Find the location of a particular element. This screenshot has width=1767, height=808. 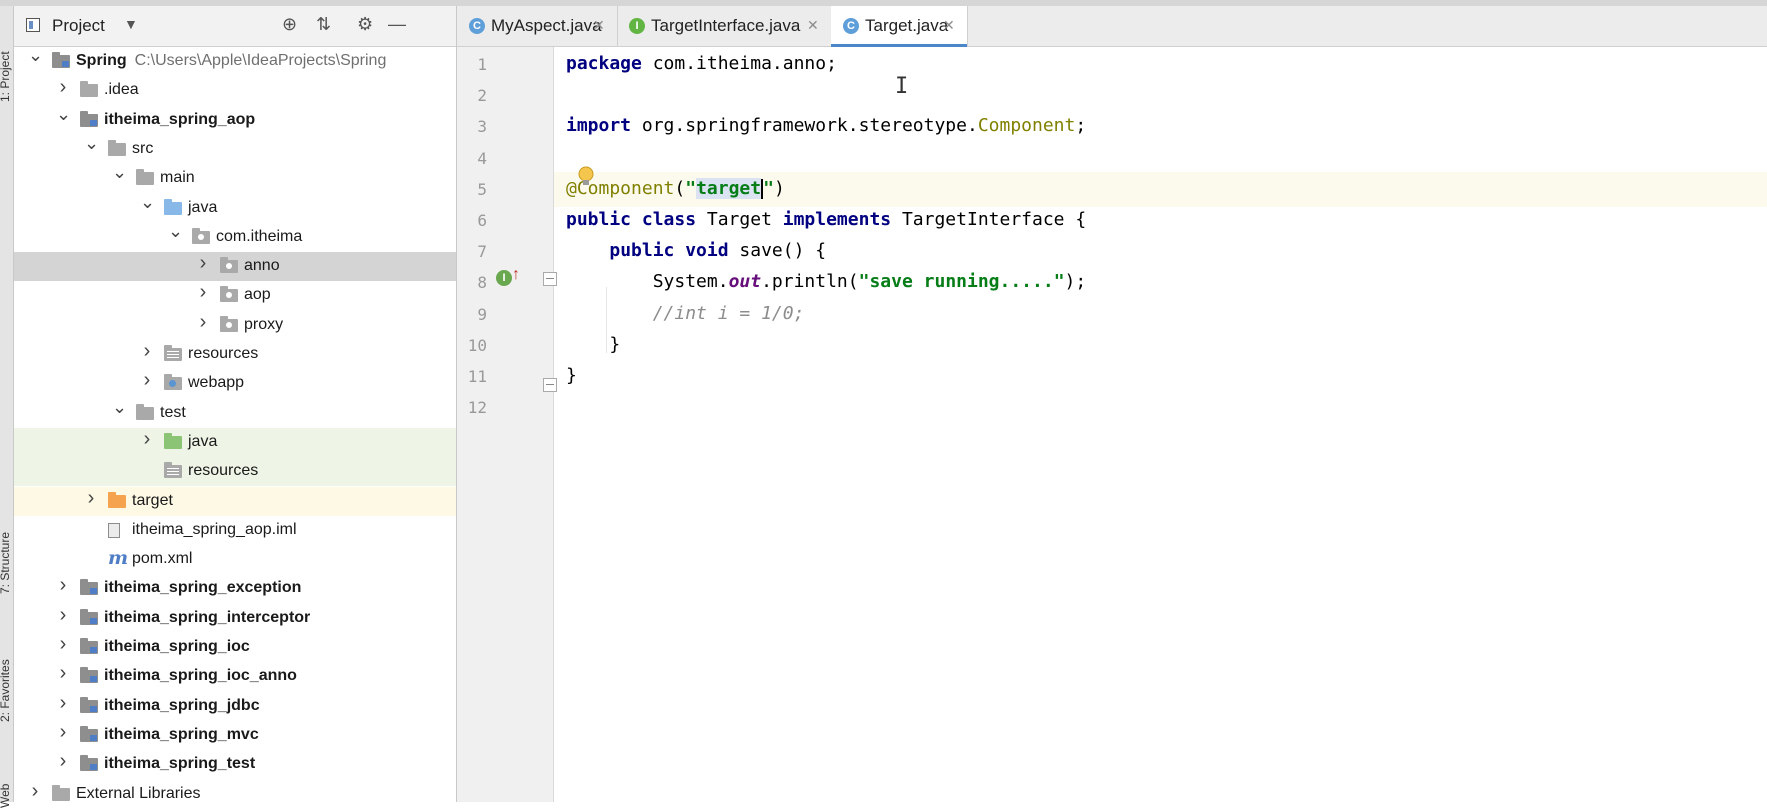

source-folder-icon is located at coordinates (173, 206).